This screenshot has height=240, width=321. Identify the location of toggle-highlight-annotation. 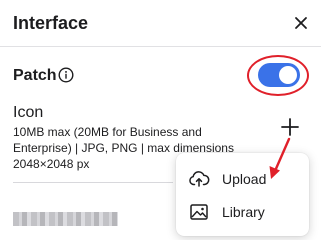
(278, 75).